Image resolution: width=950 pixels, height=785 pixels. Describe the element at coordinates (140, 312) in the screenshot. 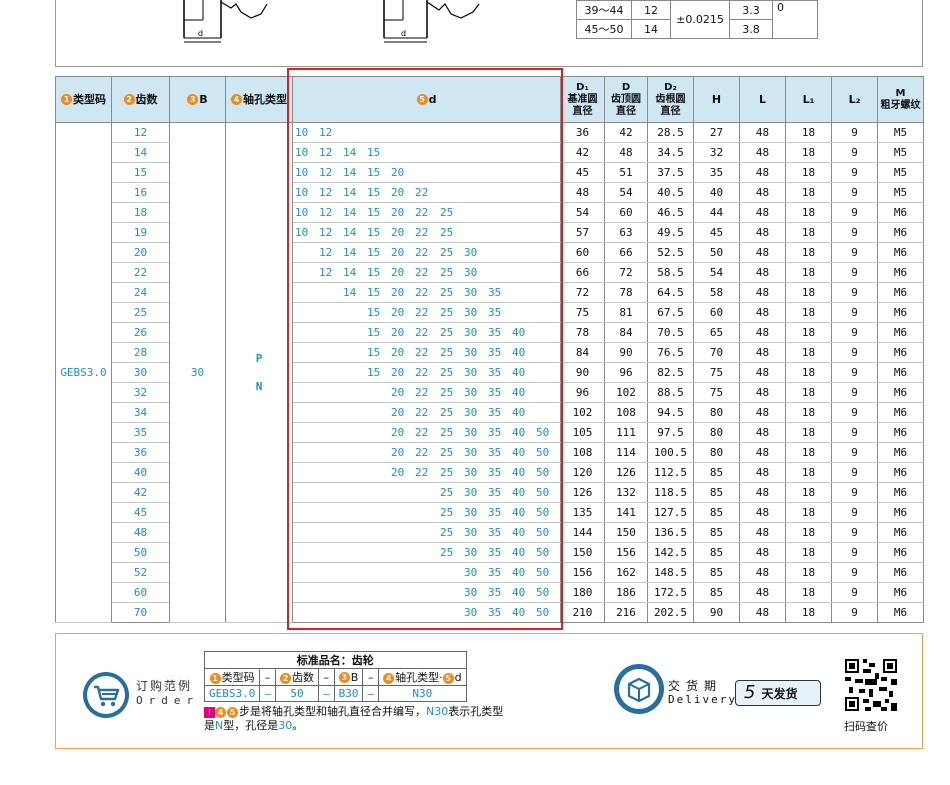

I see `teeth-cell: 25` at that location.